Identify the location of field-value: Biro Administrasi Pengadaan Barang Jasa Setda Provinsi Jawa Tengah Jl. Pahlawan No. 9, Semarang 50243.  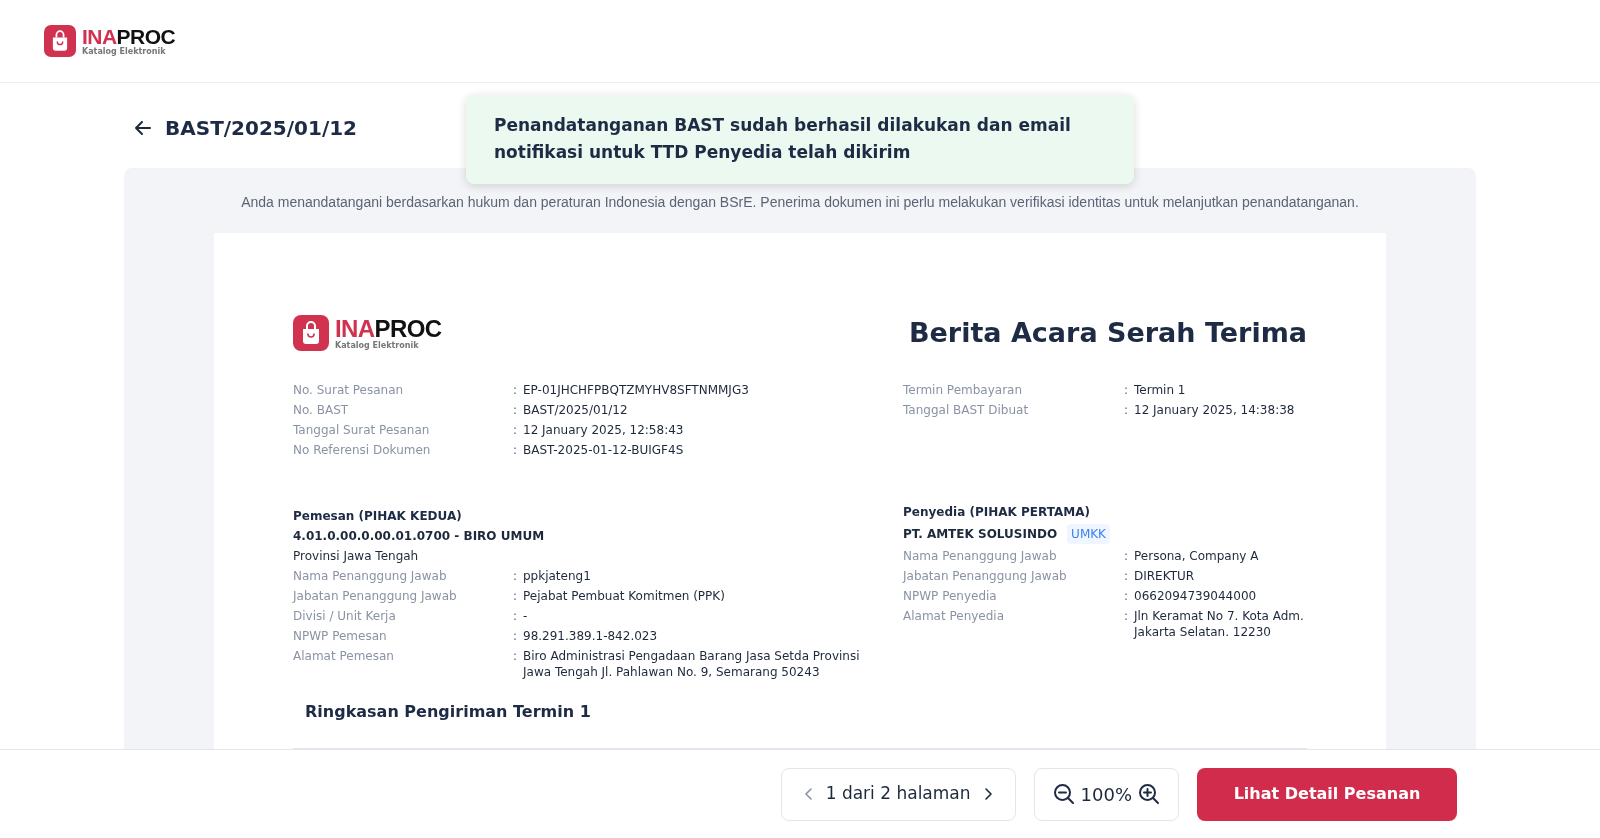
(692, 663).